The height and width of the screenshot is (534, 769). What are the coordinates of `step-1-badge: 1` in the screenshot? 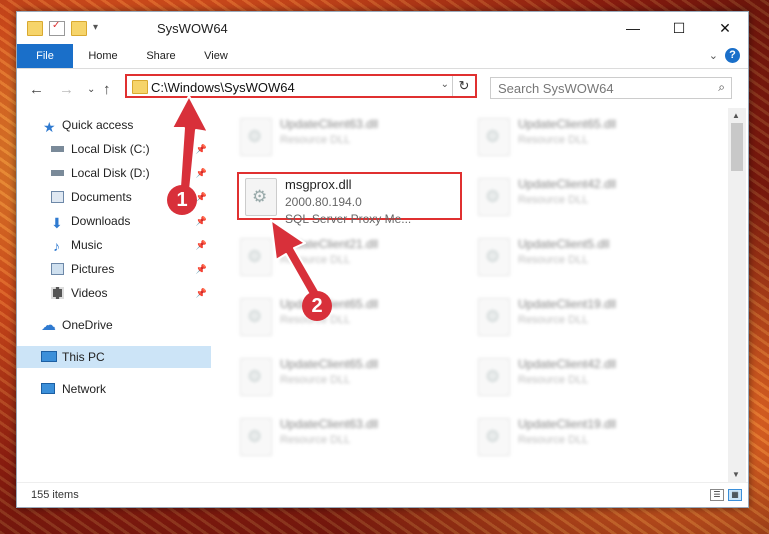 It's located at (182, 200).